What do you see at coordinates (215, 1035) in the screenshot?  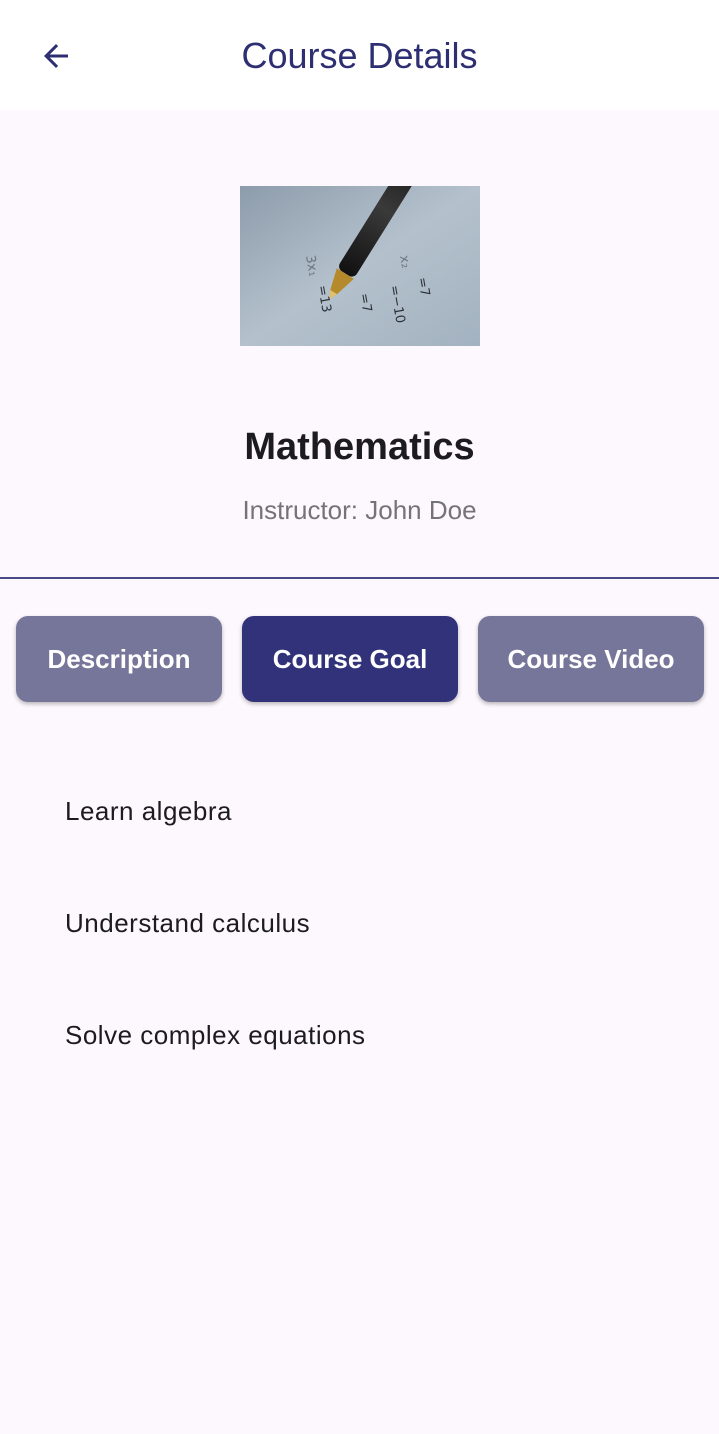 I see `goal-item: Solve complex equations` at bounding box center [215, 1035].